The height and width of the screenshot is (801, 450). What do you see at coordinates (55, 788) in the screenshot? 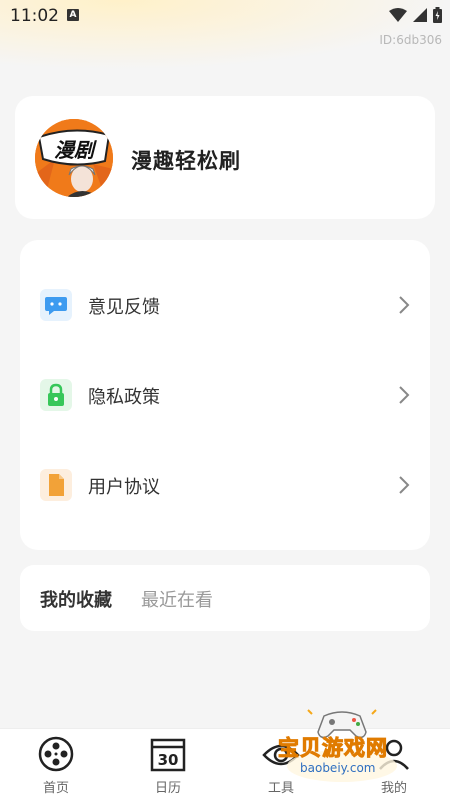
I see `nav-label: 首页` at bounding box center [55, 788].